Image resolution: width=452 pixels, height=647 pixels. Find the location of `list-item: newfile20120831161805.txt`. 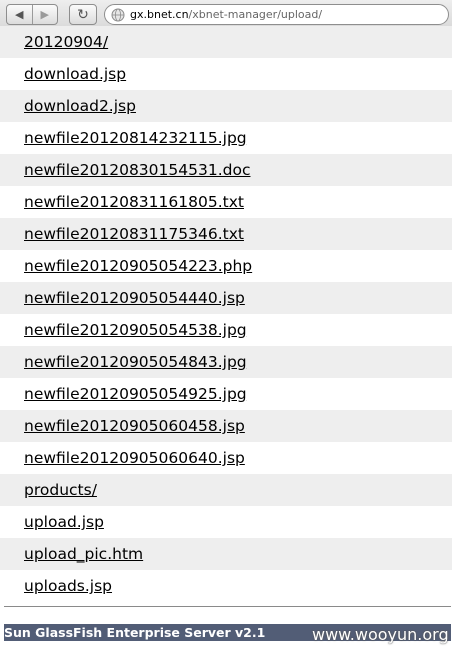

list-item: newfile20120831161805.txt is located at coordinates (226, 202).